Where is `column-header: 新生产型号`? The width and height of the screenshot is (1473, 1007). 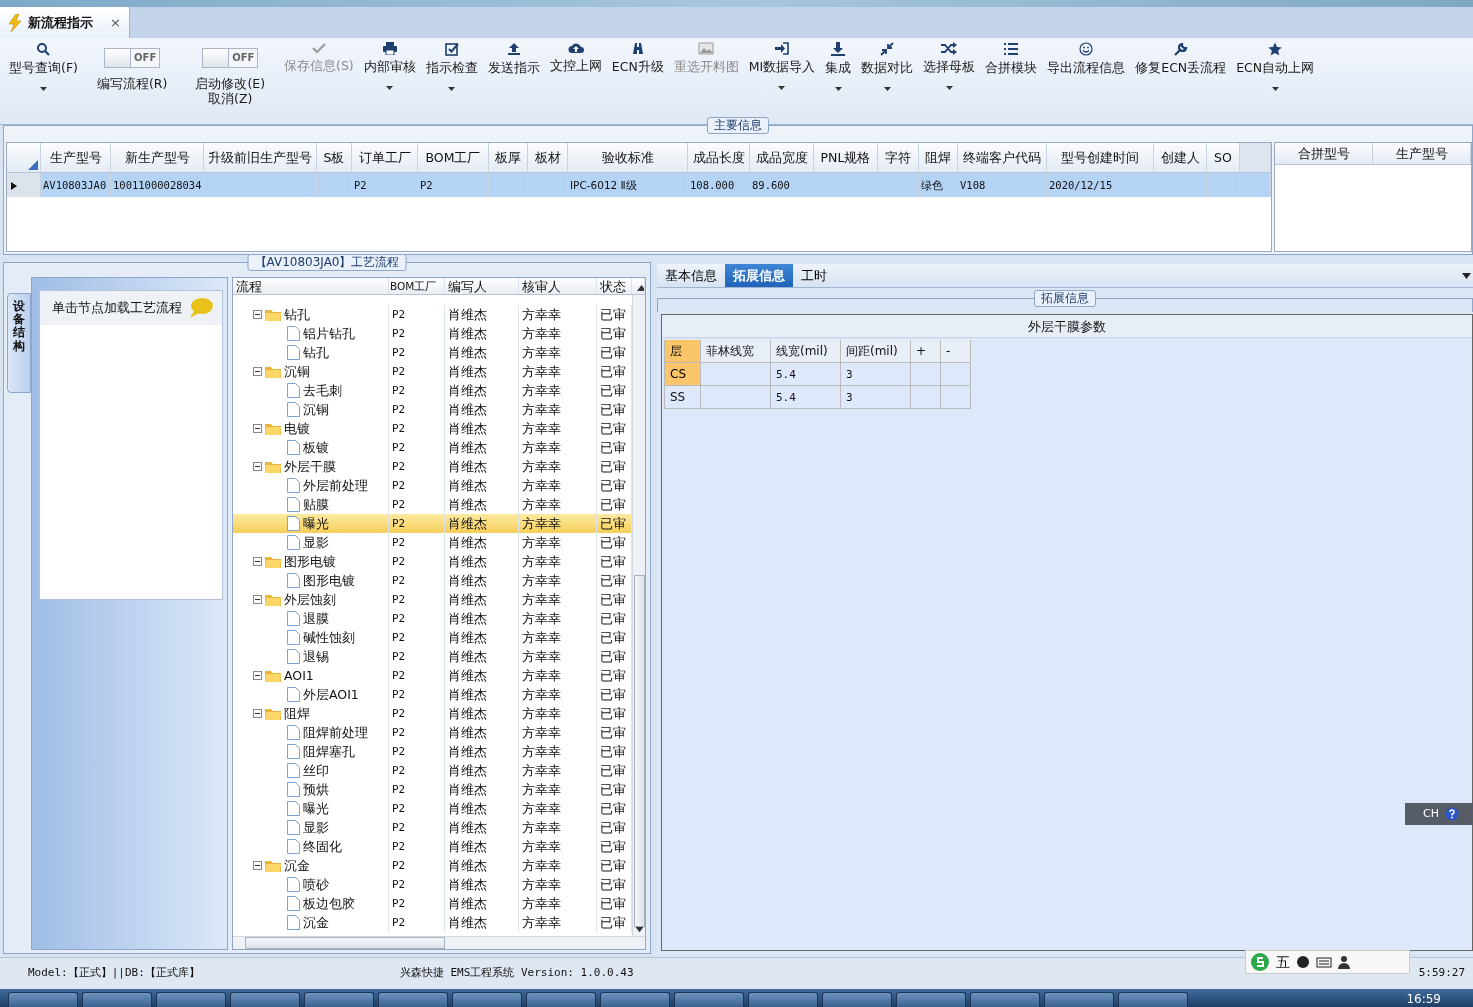
column-header: 新生产型号 is located at coordinates (157, 157).